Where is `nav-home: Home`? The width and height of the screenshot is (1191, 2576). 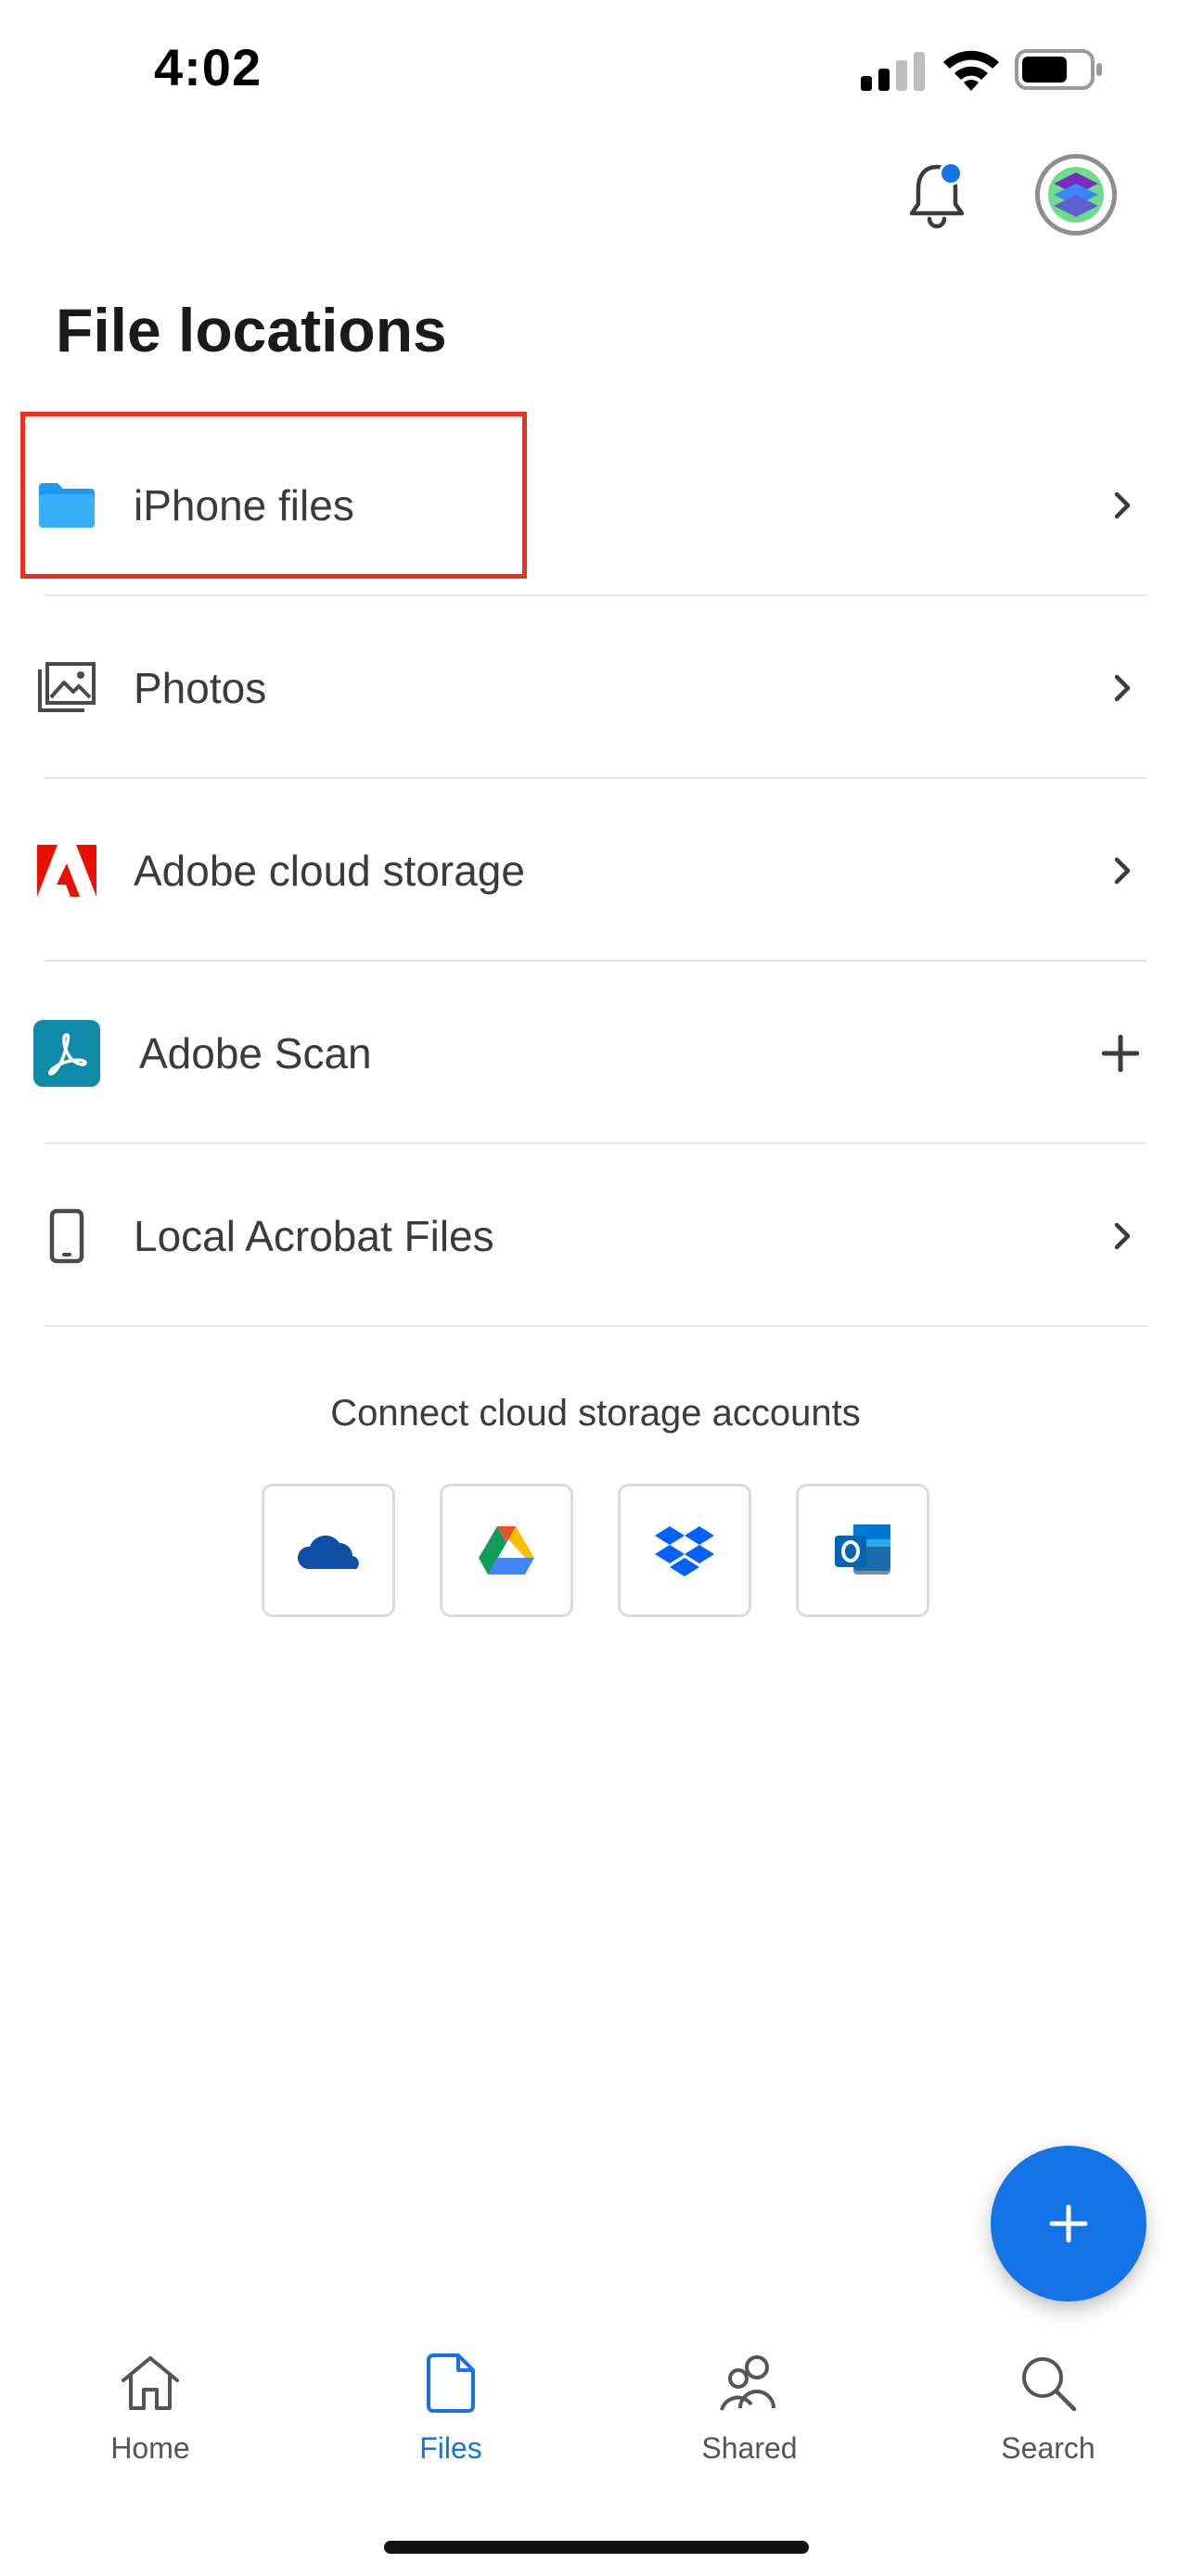
nav-home: Home is located at coordinates (151, 2406).